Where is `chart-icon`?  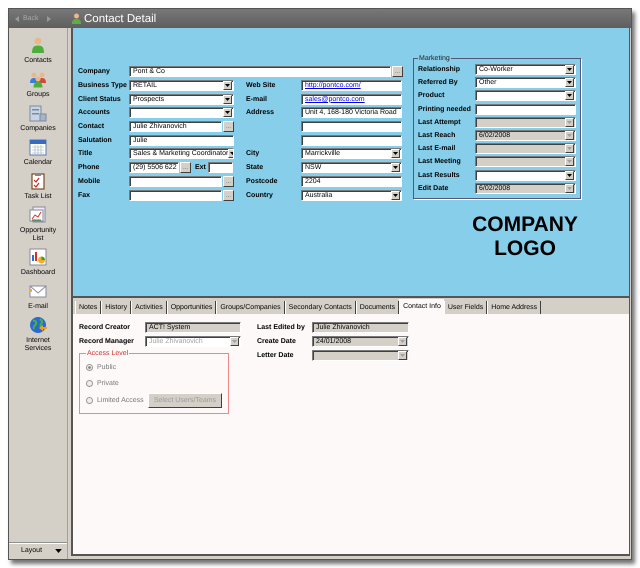
chart-icon is located at coordinates (38, 257).